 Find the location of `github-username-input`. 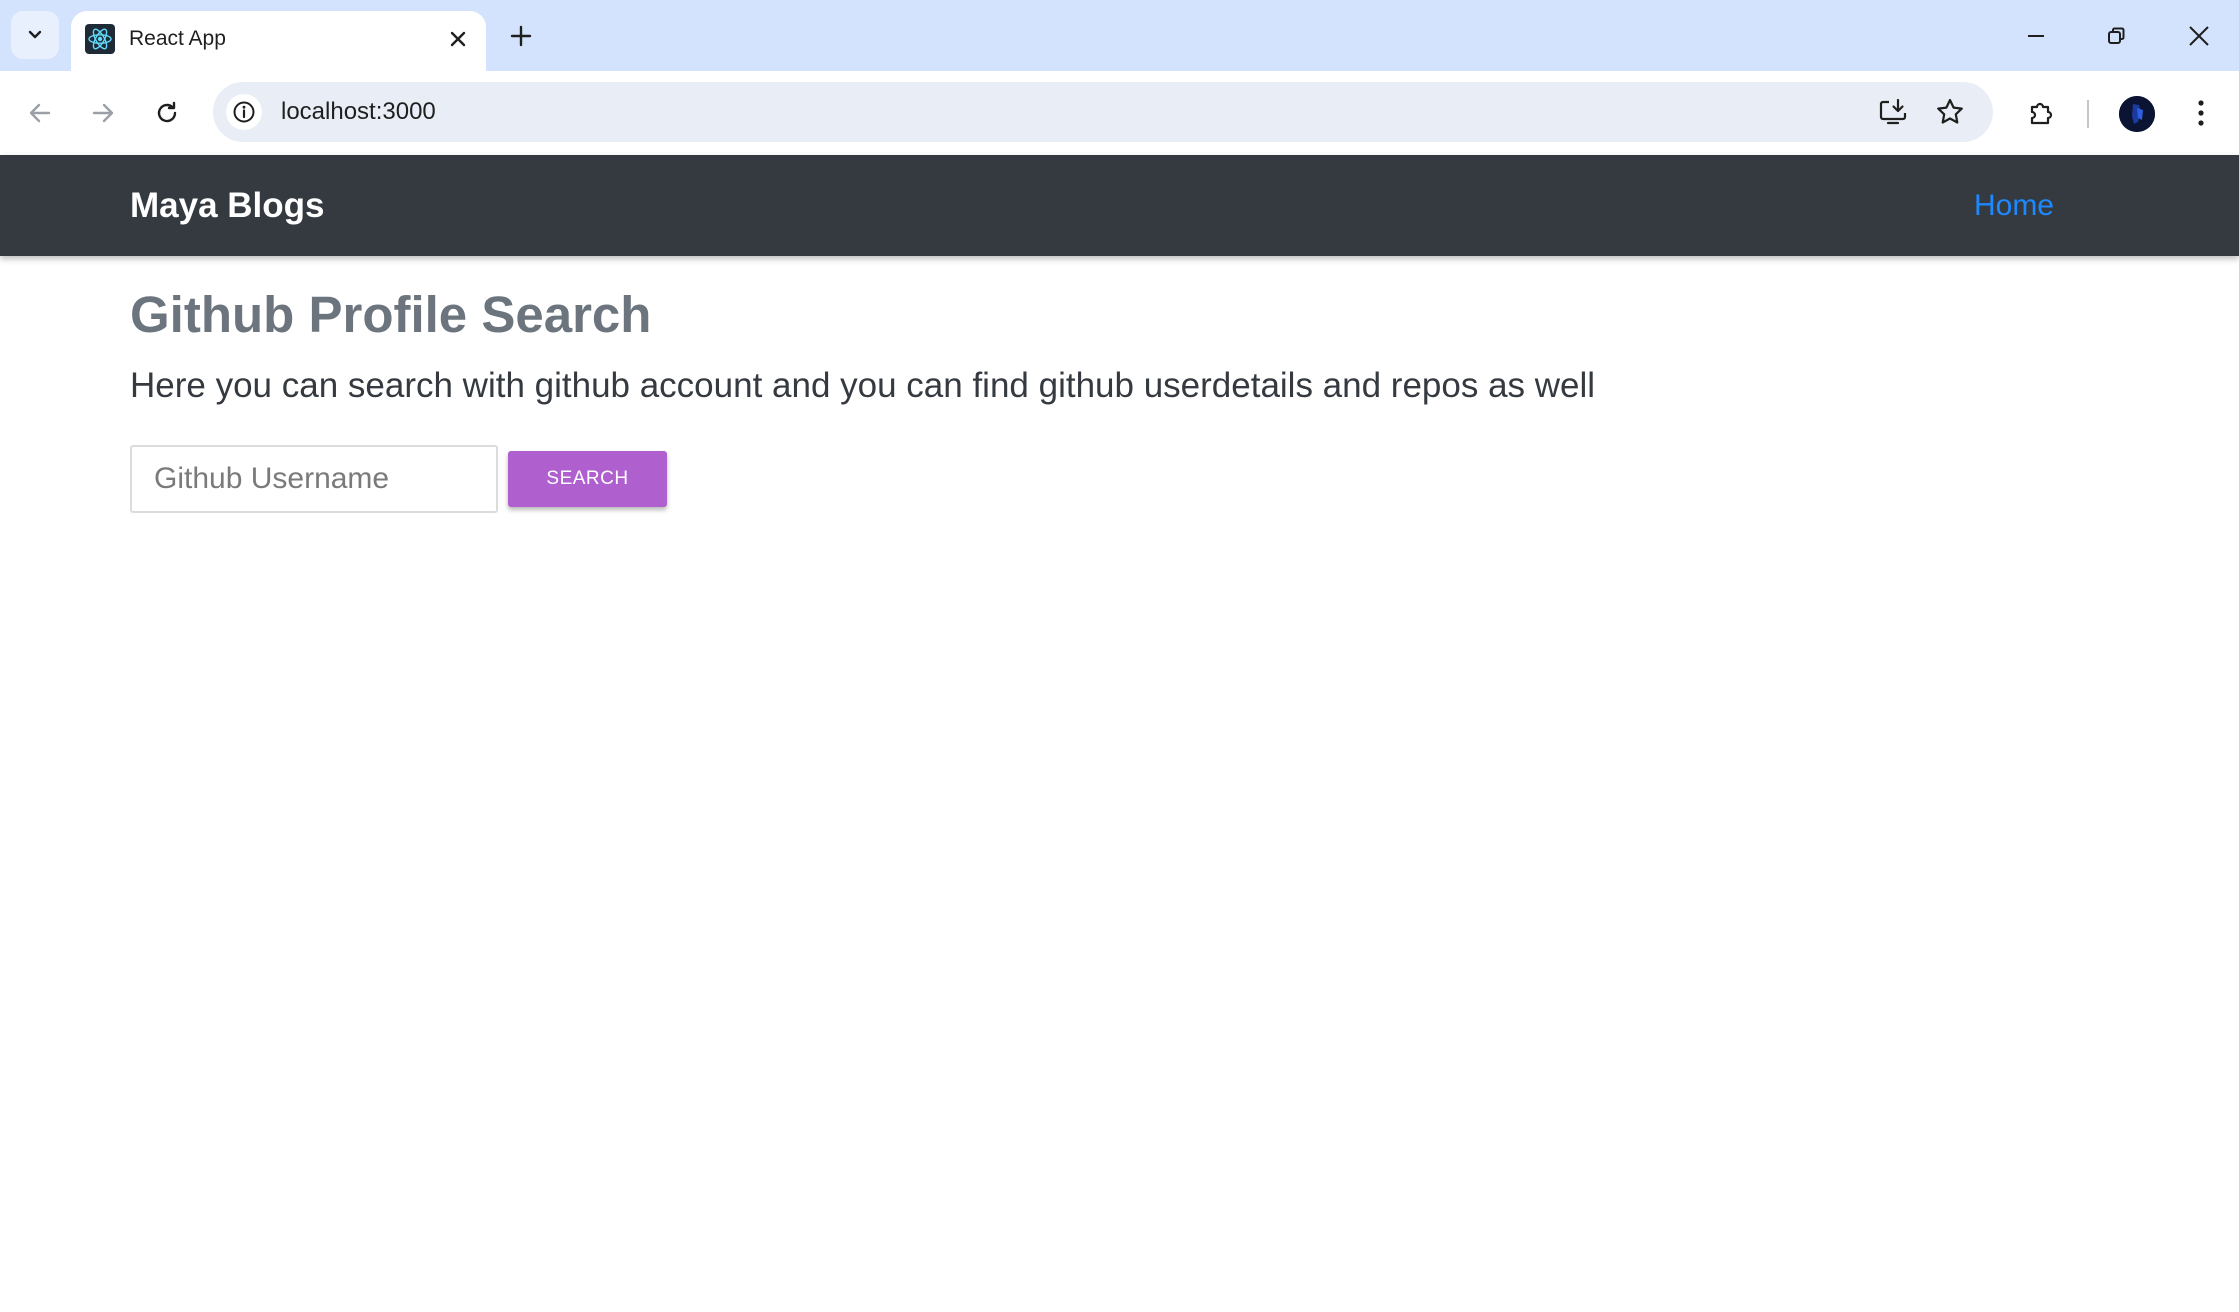

github-username-input is located at coordinates (314, 479).